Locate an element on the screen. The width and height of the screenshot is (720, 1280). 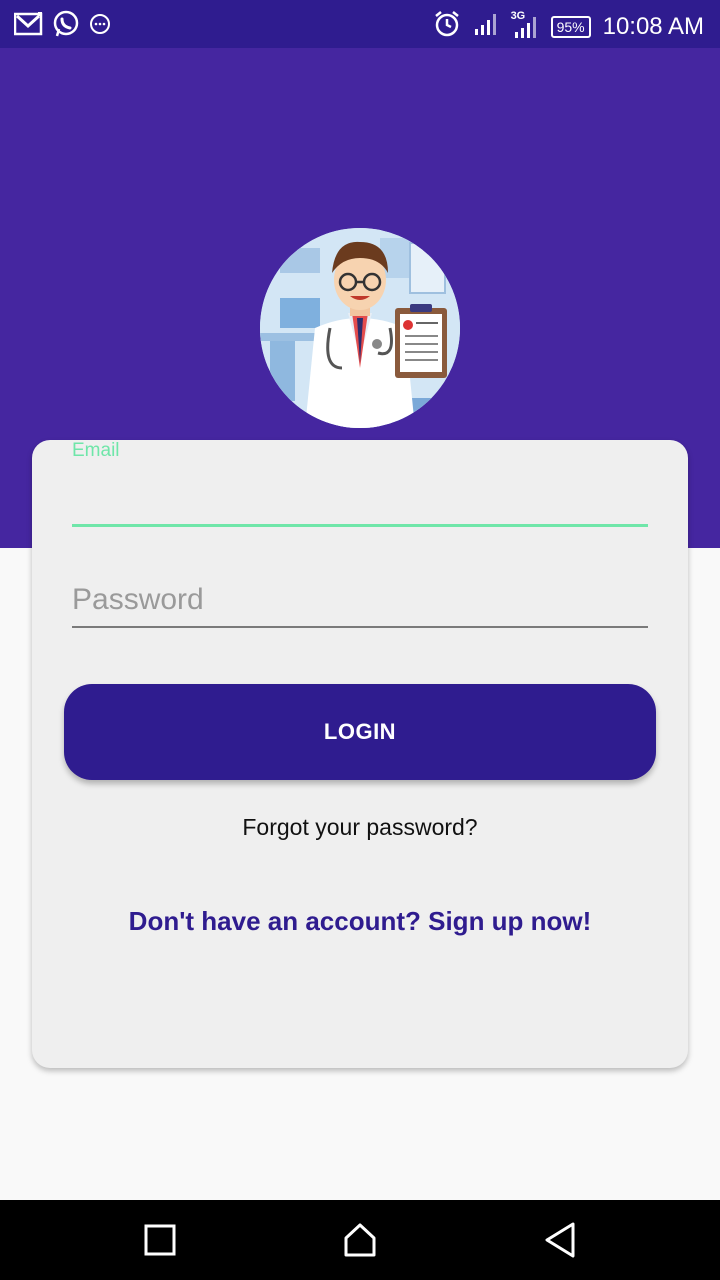
status-bar: 3G 95% 10:08 AM is located at coordinates (360, 24).